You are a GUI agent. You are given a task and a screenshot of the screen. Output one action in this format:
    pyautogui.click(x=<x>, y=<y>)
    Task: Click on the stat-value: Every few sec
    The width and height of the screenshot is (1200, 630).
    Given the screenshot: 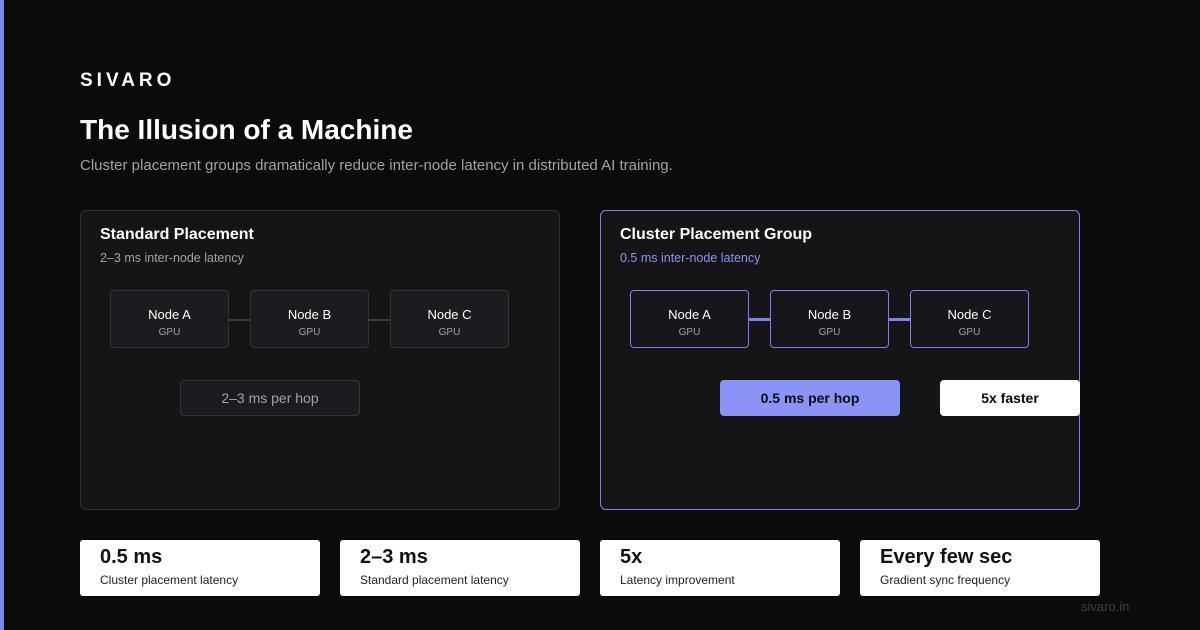 What is the action you would take?
    pyautogui.click(x=946, y=557)
    